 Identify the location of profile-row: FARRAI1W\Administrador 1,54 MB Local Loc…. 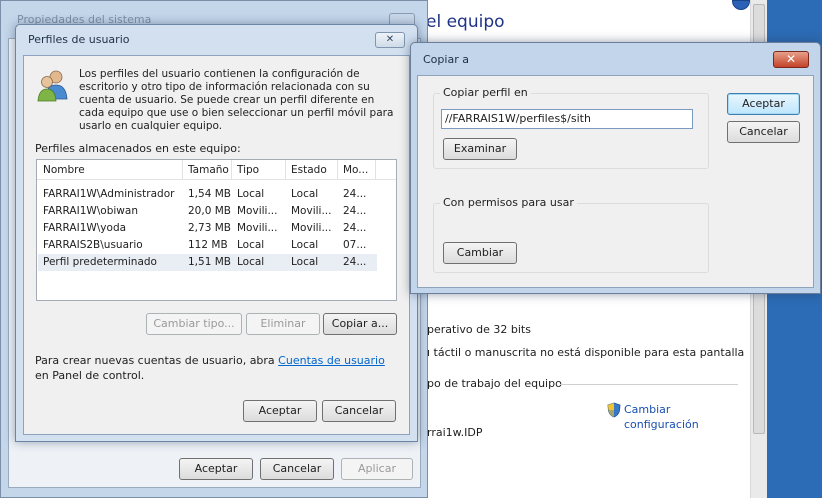
(207, 194).